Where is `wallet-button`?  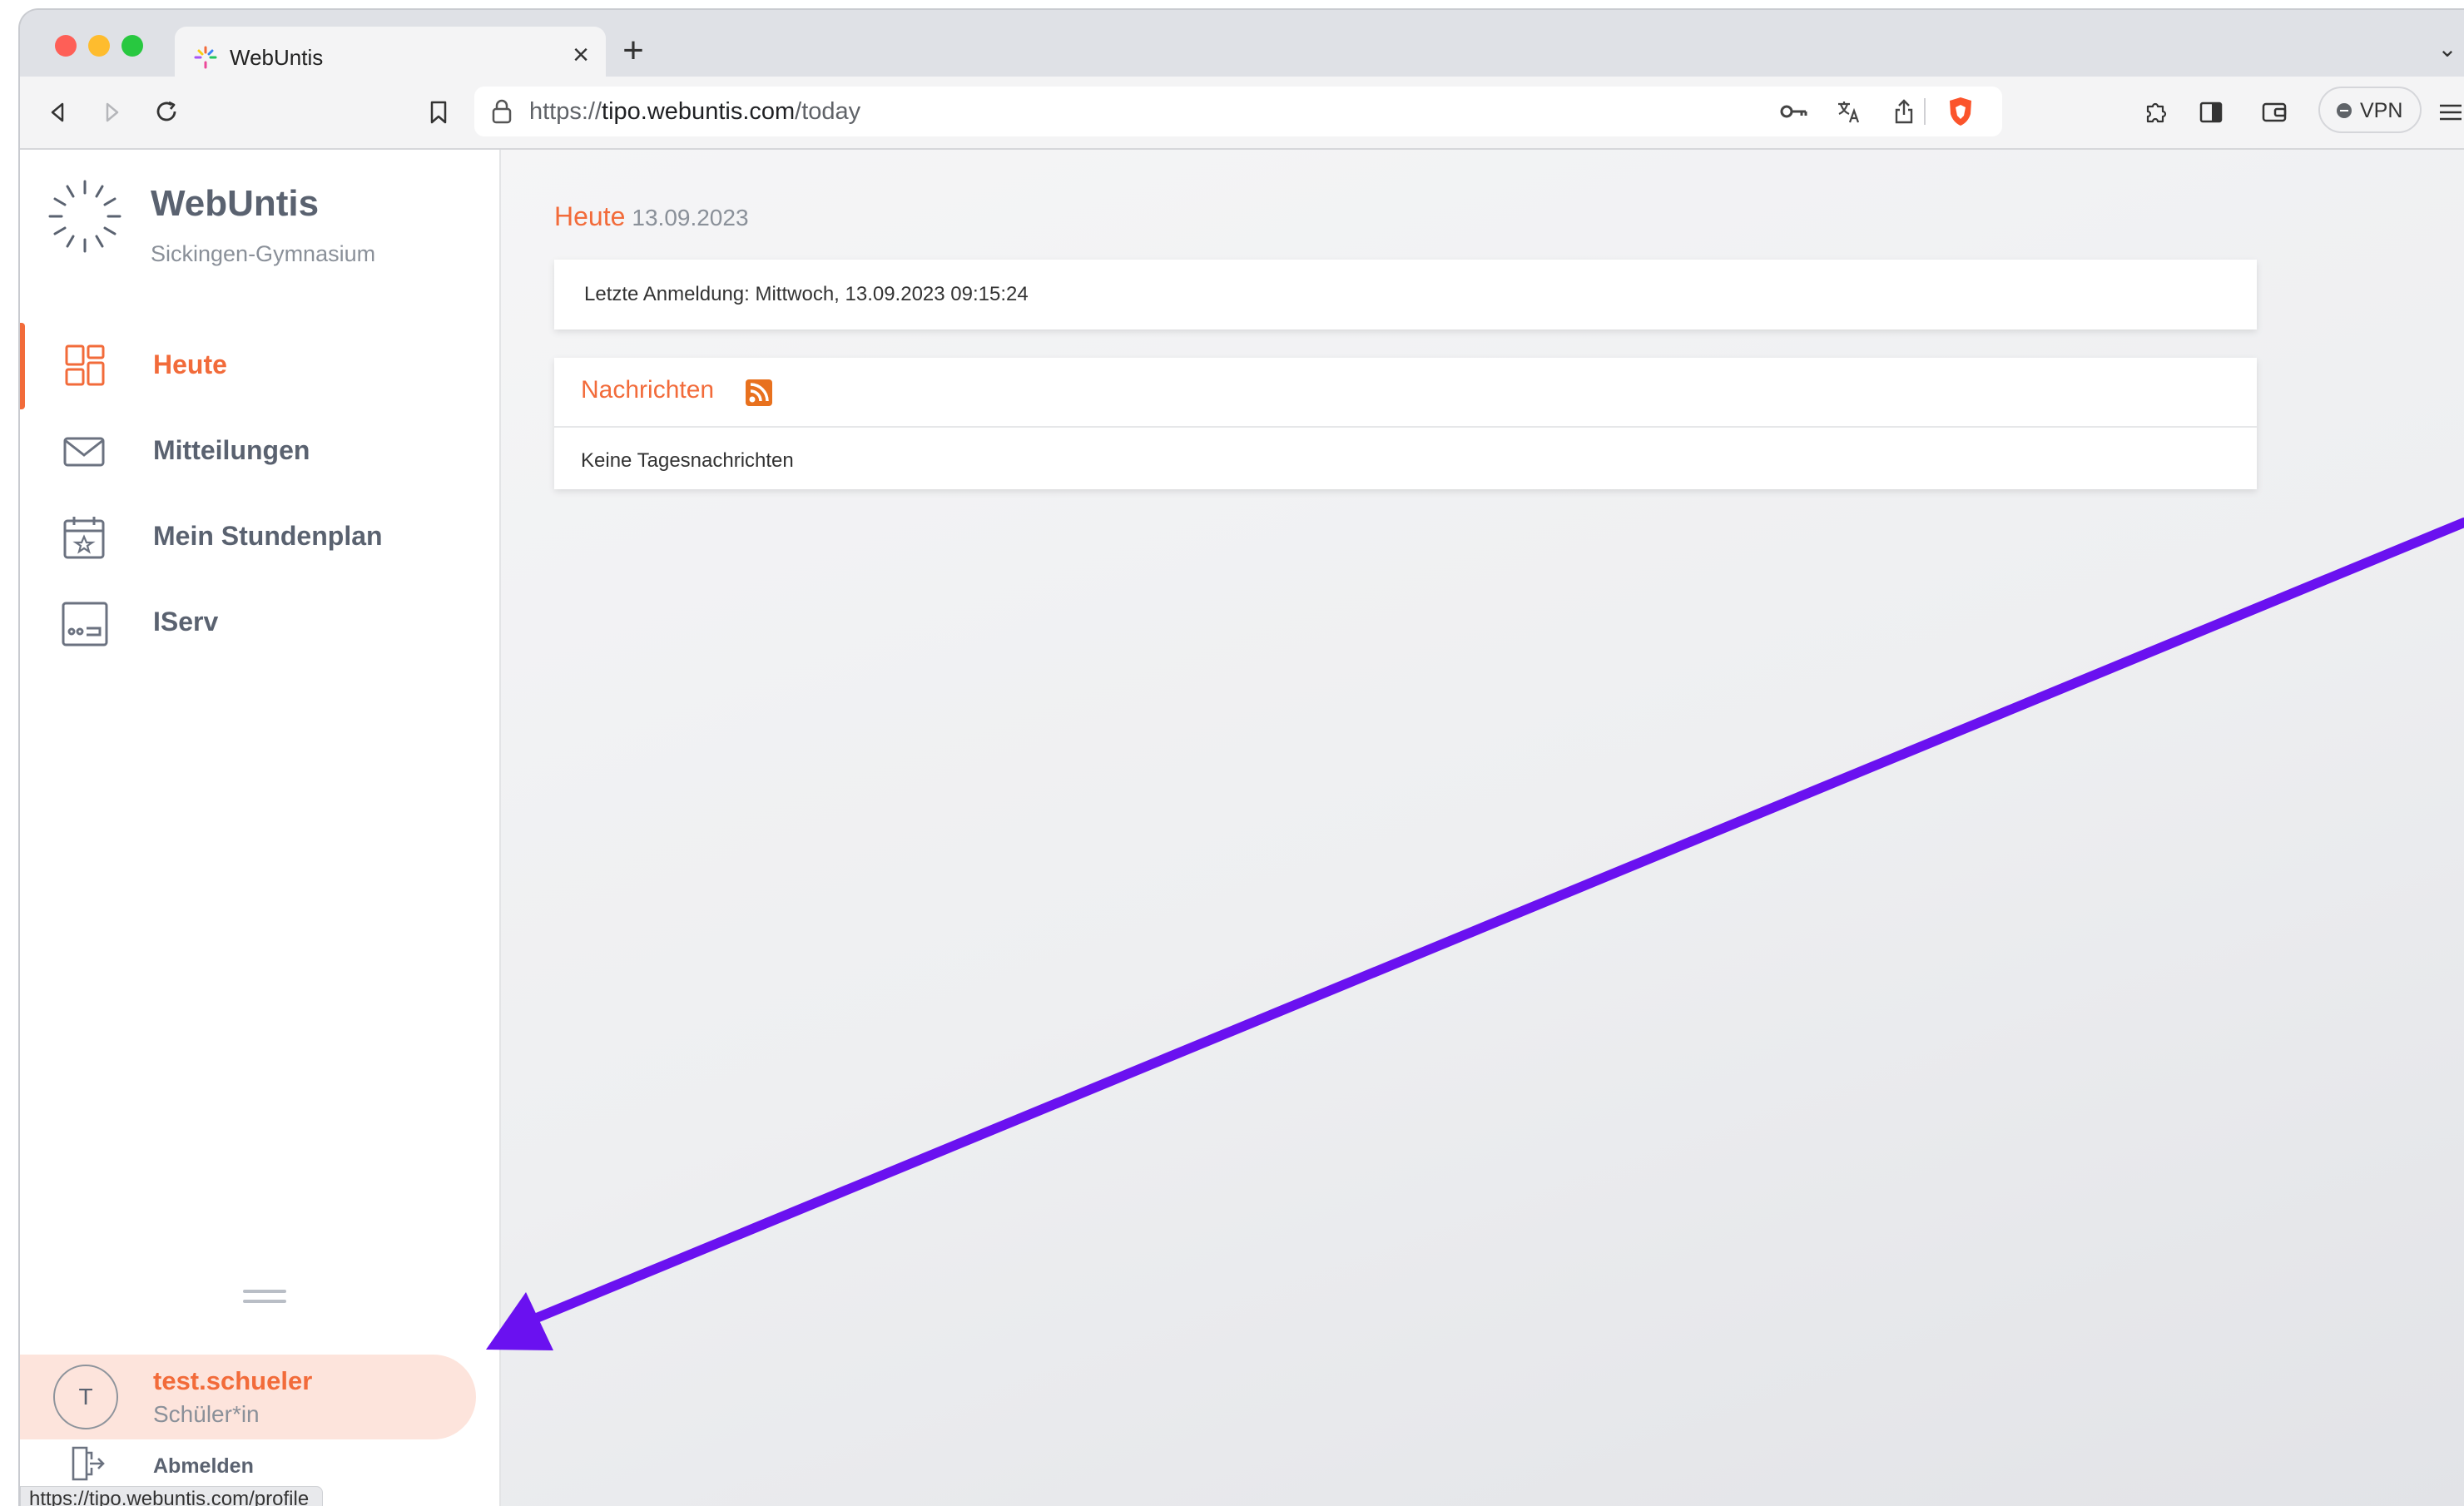
wallet-button is located at coordinates (2274, 112).